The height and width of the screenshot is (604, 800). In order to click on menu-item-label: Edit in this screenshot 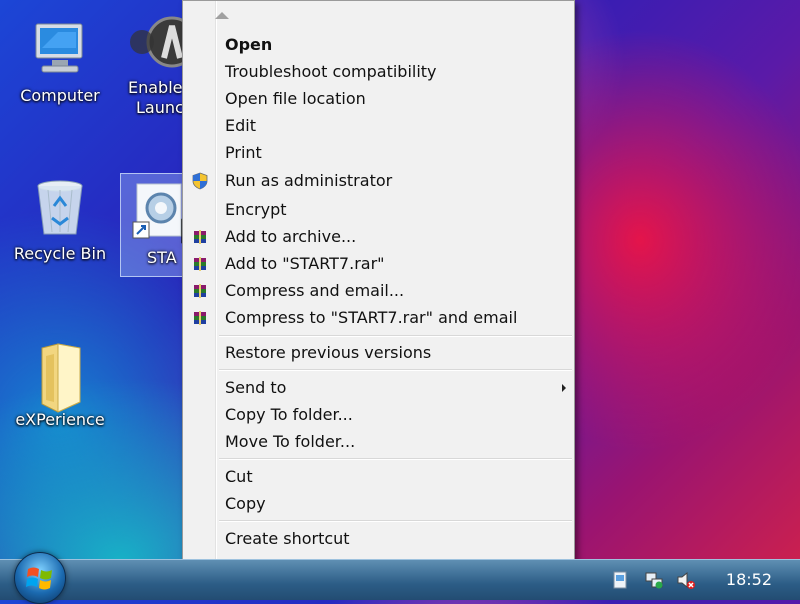, I will do `click(240, 125)`.